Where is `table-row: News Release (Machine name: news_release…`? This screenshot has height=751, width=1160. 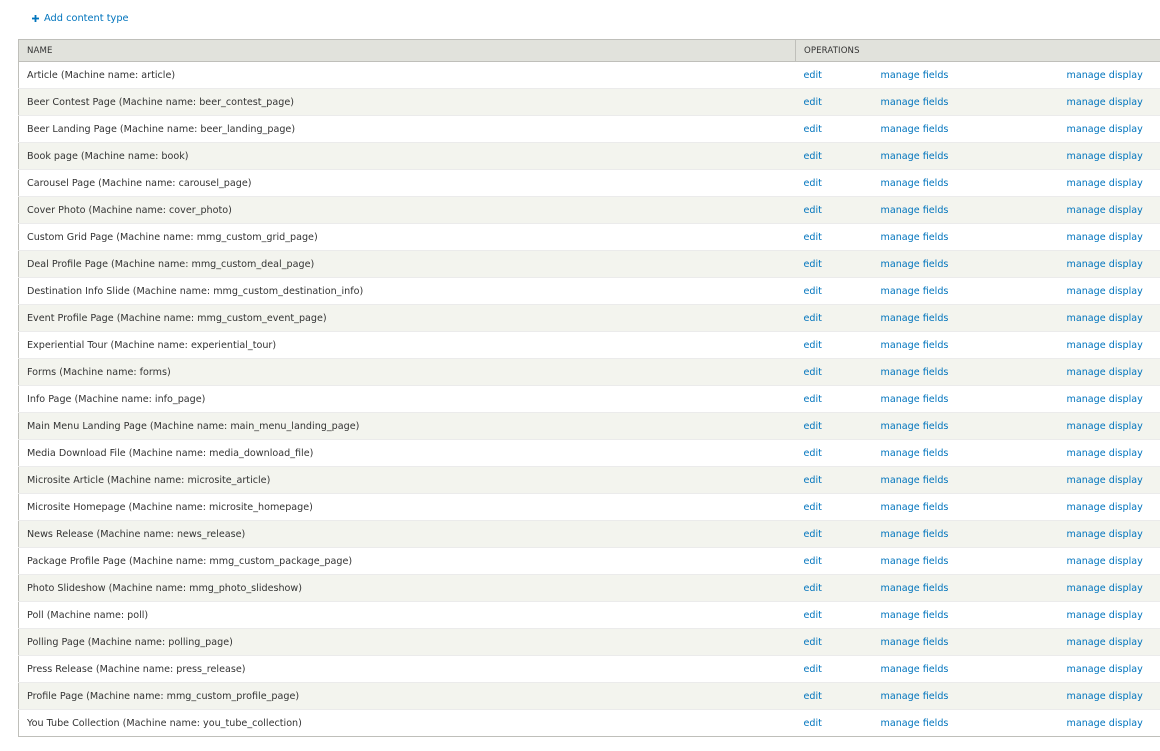
table-row: News Release (Machine name: news_release… is located at coordinates (589, 534).